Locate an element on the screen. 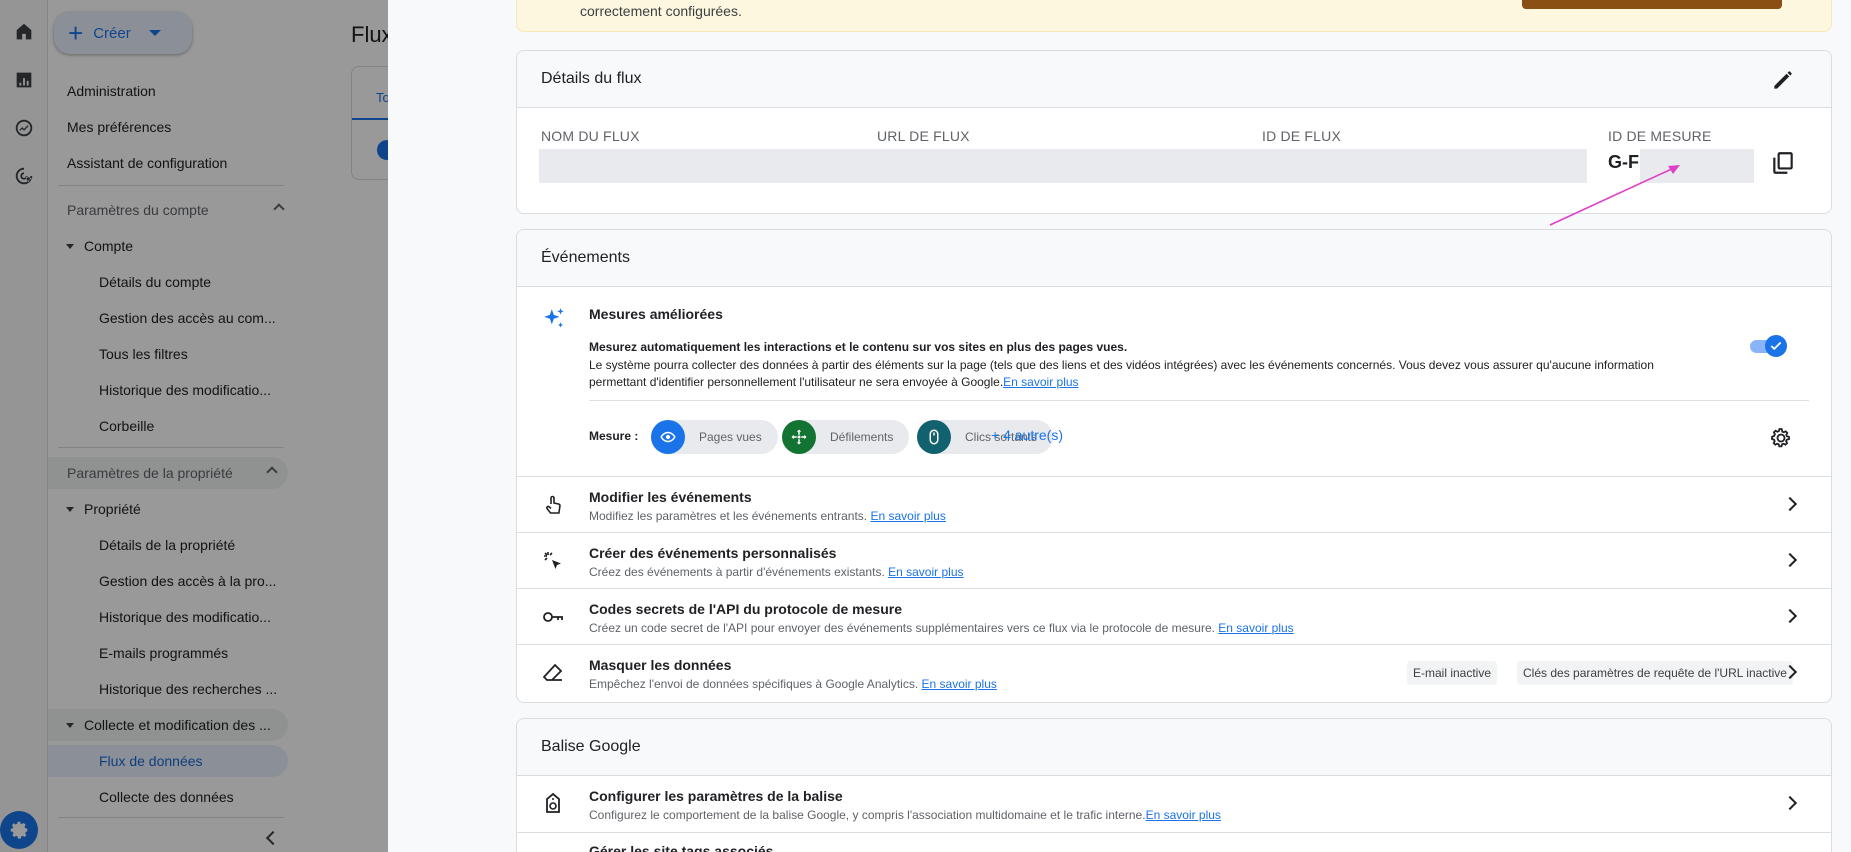  card-title: Événements is located at coordinates (585, 257).